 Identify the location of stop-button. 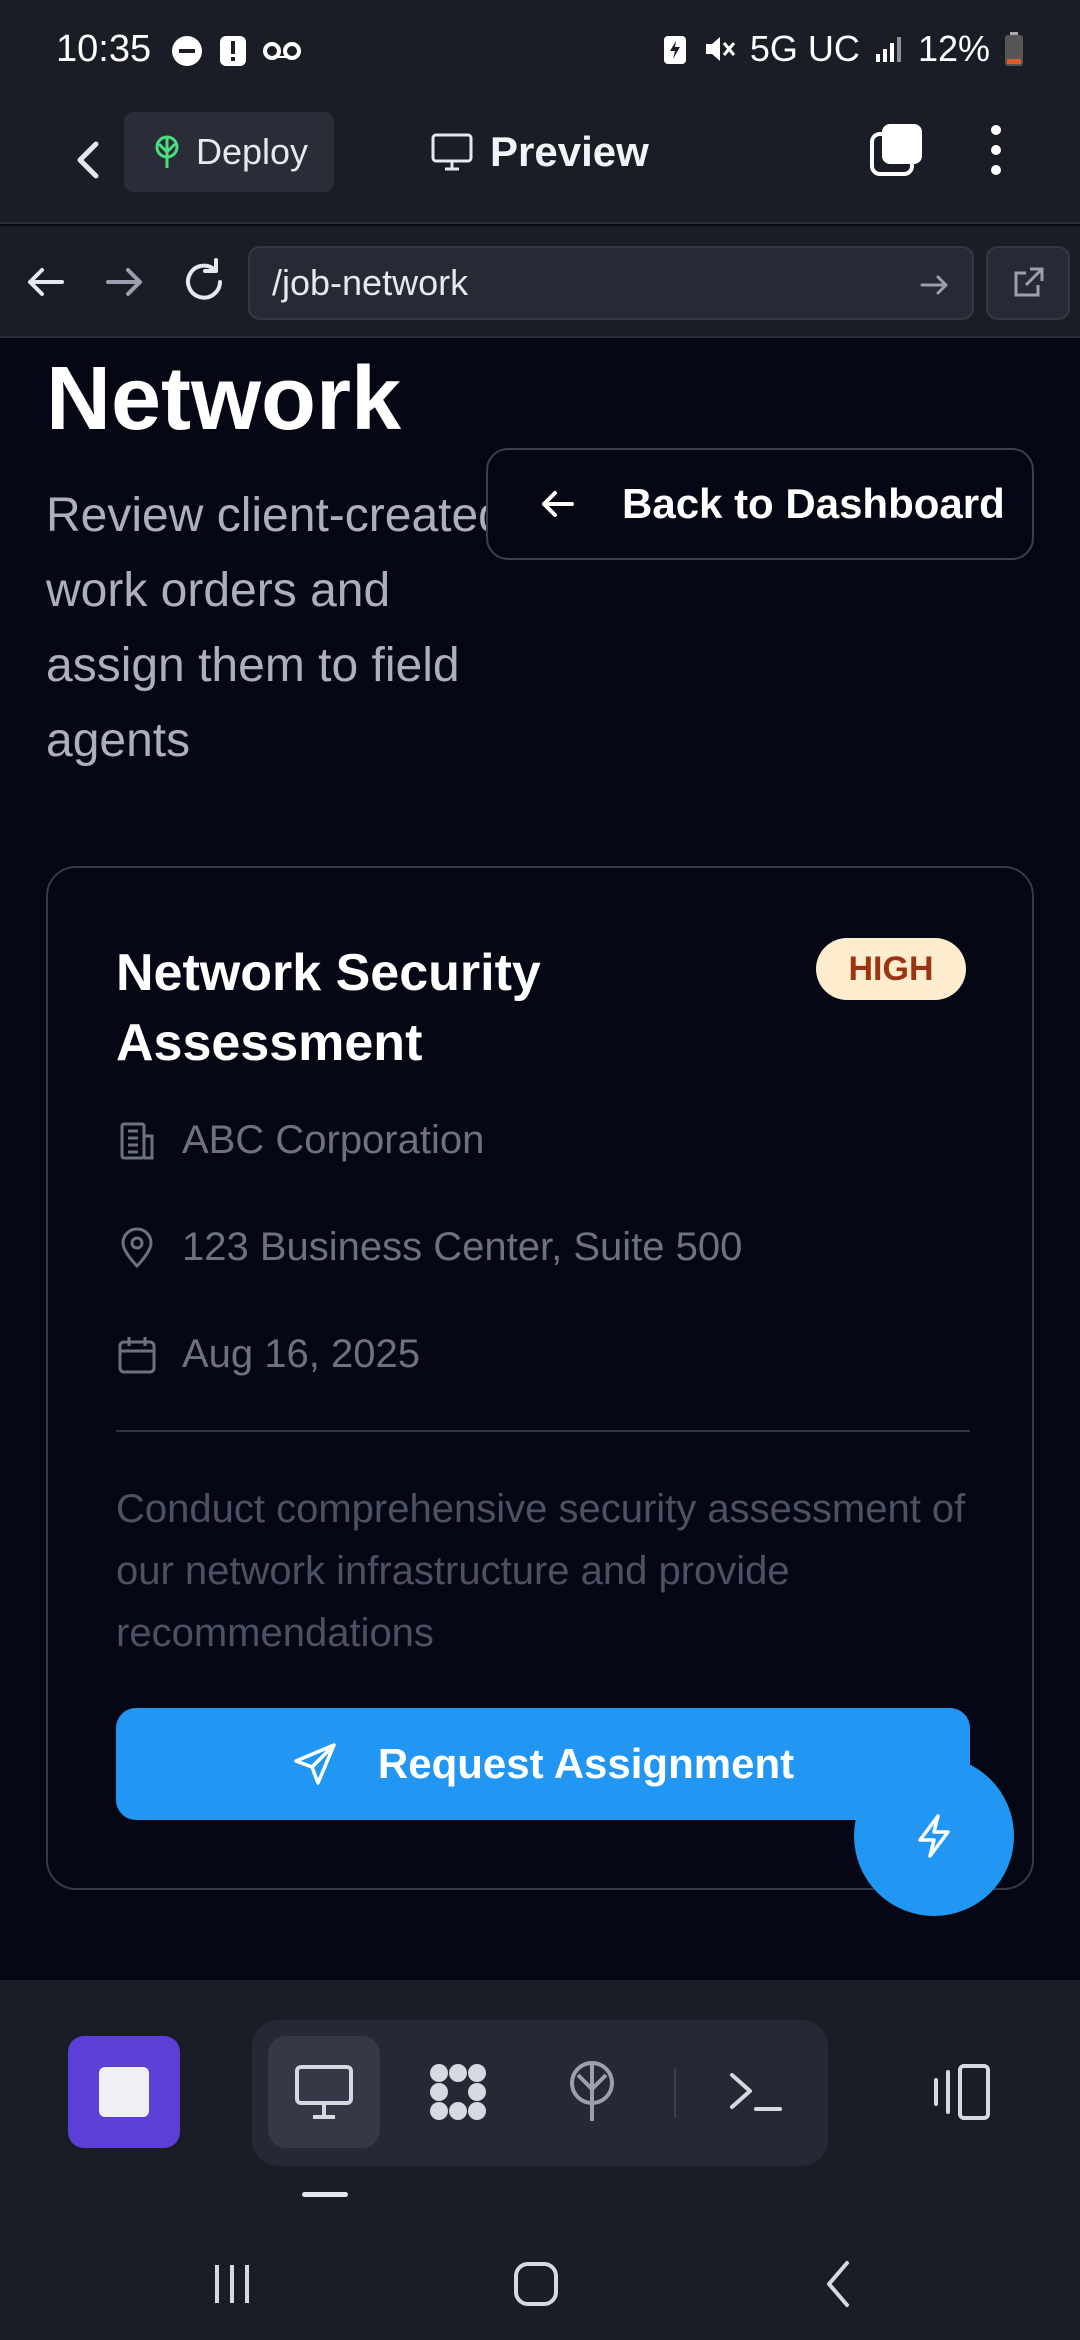
(124, 2092).